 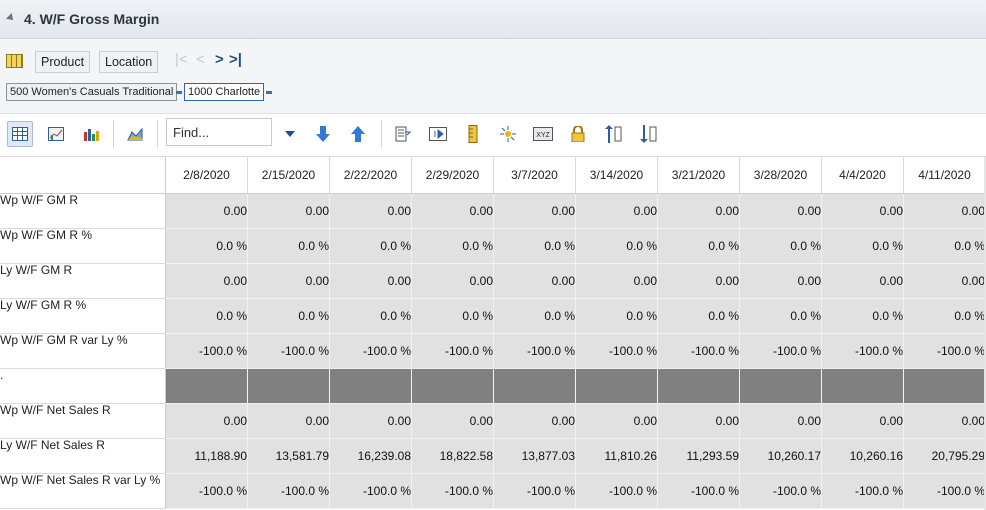 What do you see at coordinates (358, 134) in the screenshot?
I see `arrow-up-icon` at bounding box center [358, 134].